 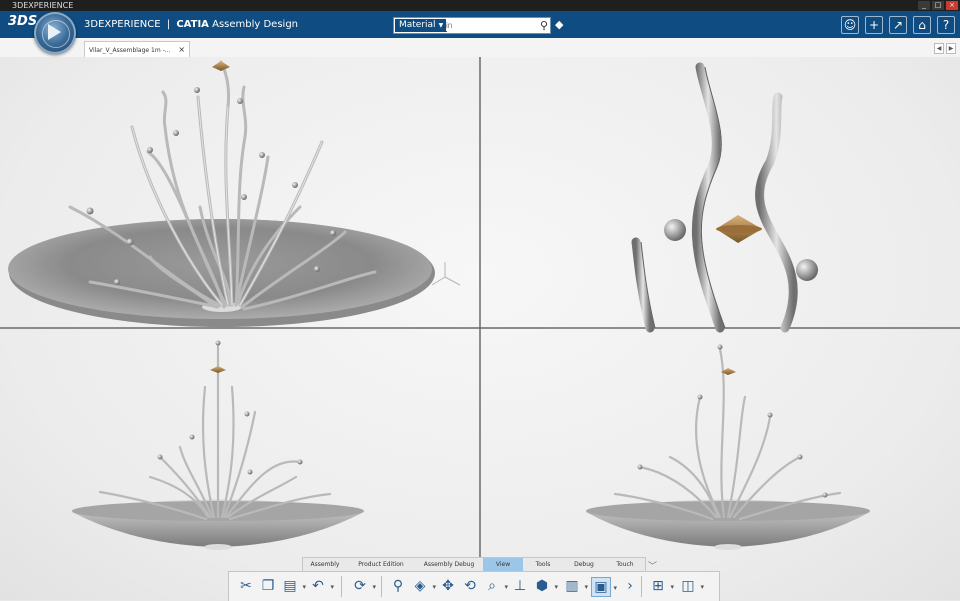 I want to click on update-icon: ⟳, so click(x=363, y=586).